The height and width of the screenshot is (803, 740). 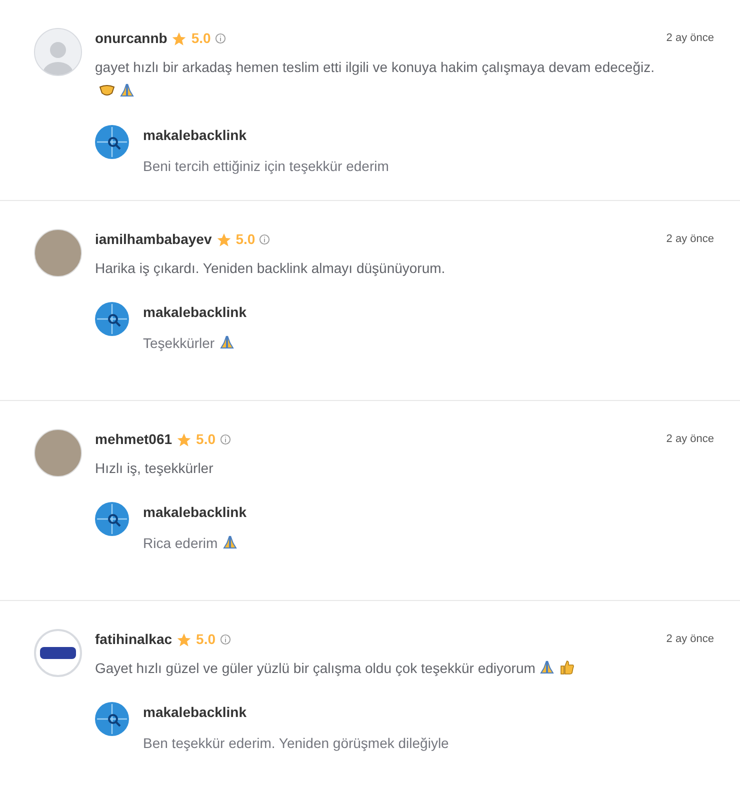 I want to click on review-text: Harika iş çıkardı. Yeniden backlink almayı düşünüyorum., so click(x=270, y=268).